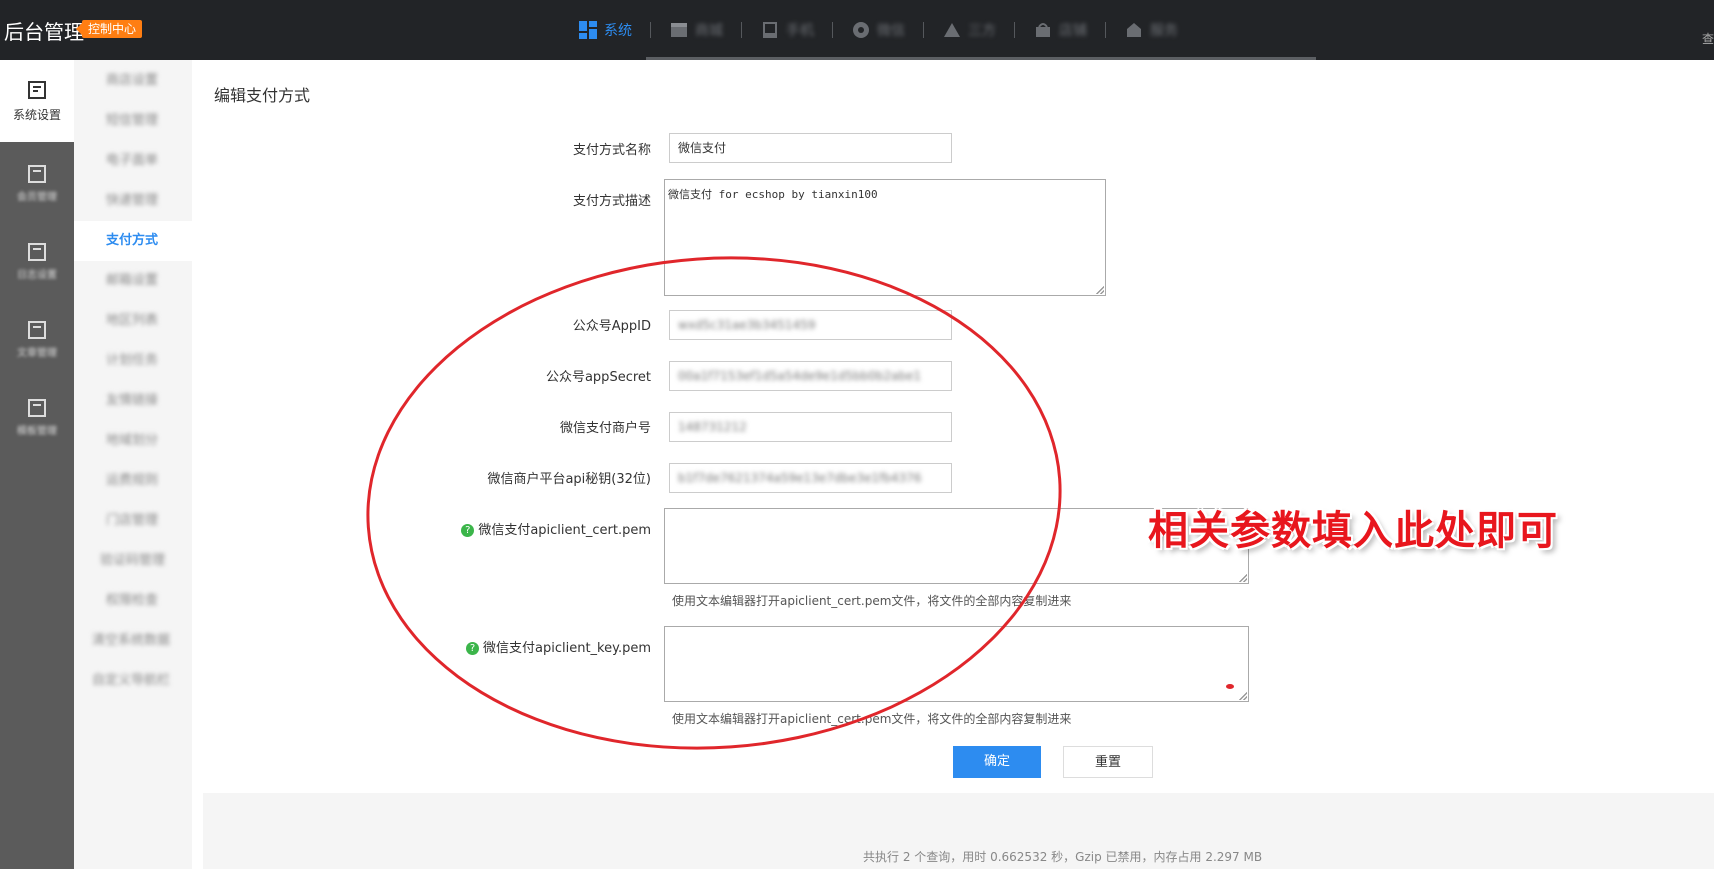 This screenshot has height=869, width=1714. What do you see at coordinates (133, 561) in the screenshot?
I see `submenu-item: 验证码管理` at bounding box center [133, 561].